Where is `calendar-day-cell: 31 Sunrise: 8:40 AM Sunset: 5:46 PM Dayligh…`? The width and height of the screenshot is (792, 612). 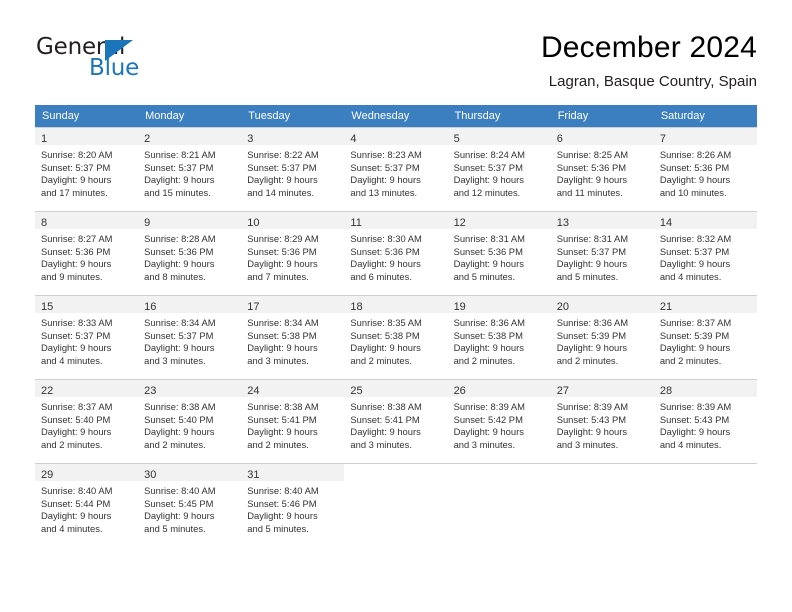 calendar-day-cell: 31 Sunrise: 8:40 AM Sunset: 5:46 PM Dayligh… is located at coordinates (293, 505).